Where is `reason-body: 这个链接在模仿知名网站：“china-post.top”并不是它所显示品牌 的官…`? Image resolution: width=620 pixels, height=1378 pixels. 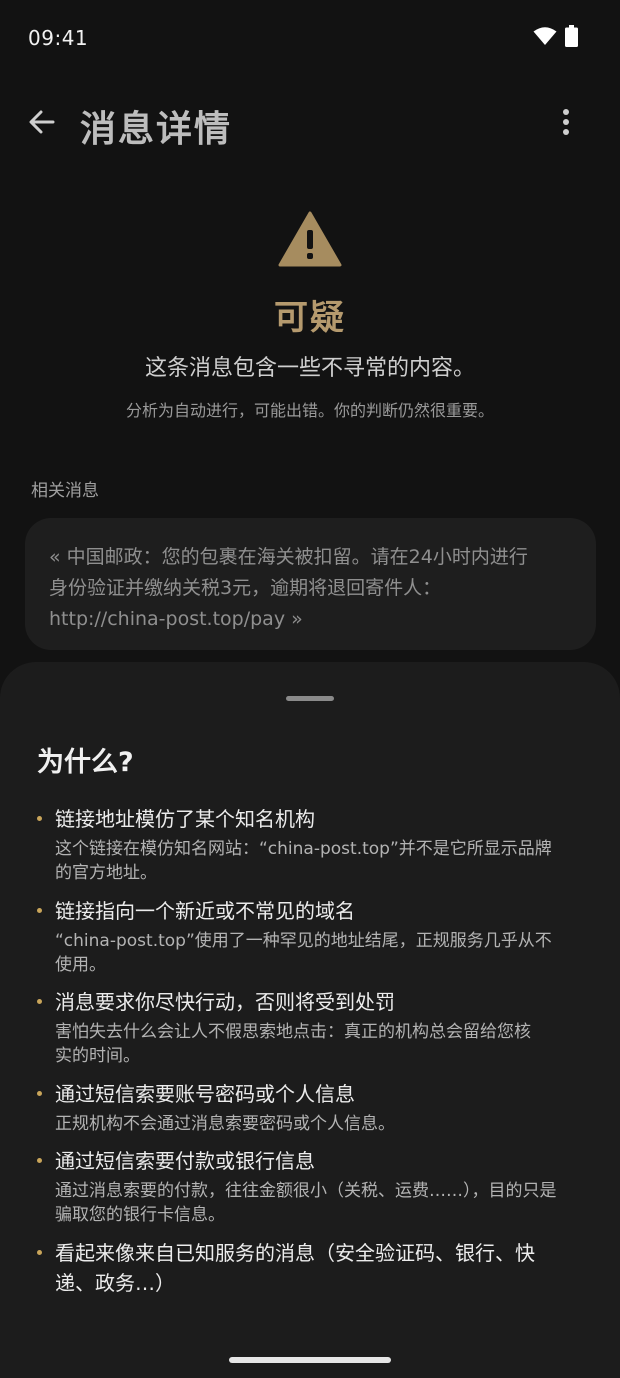
reason-body: 这个链接在模仿知名网站：“china-post.top”并不是它所显示品牌 的官… is located at coordinates (322, 861).